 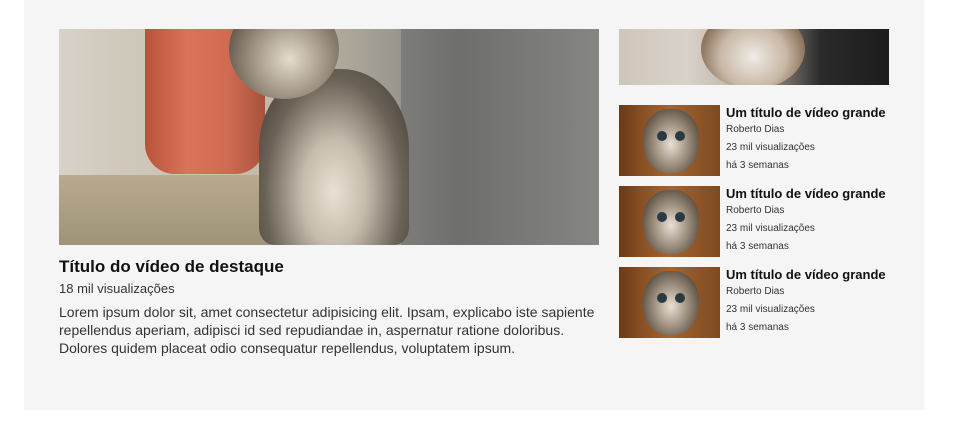 What do you see at coordinates (329, 267) in the screenshot?
I see `featured-video-title: Título do vídeo de destaque` at bounding box center [329, 267].